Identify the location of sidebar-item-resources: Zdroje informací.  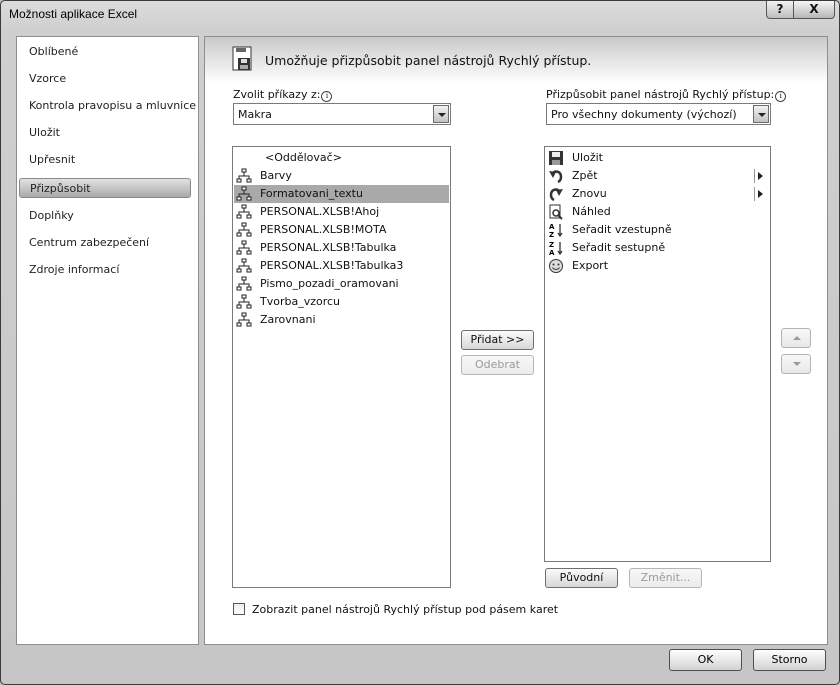
(74, 269).